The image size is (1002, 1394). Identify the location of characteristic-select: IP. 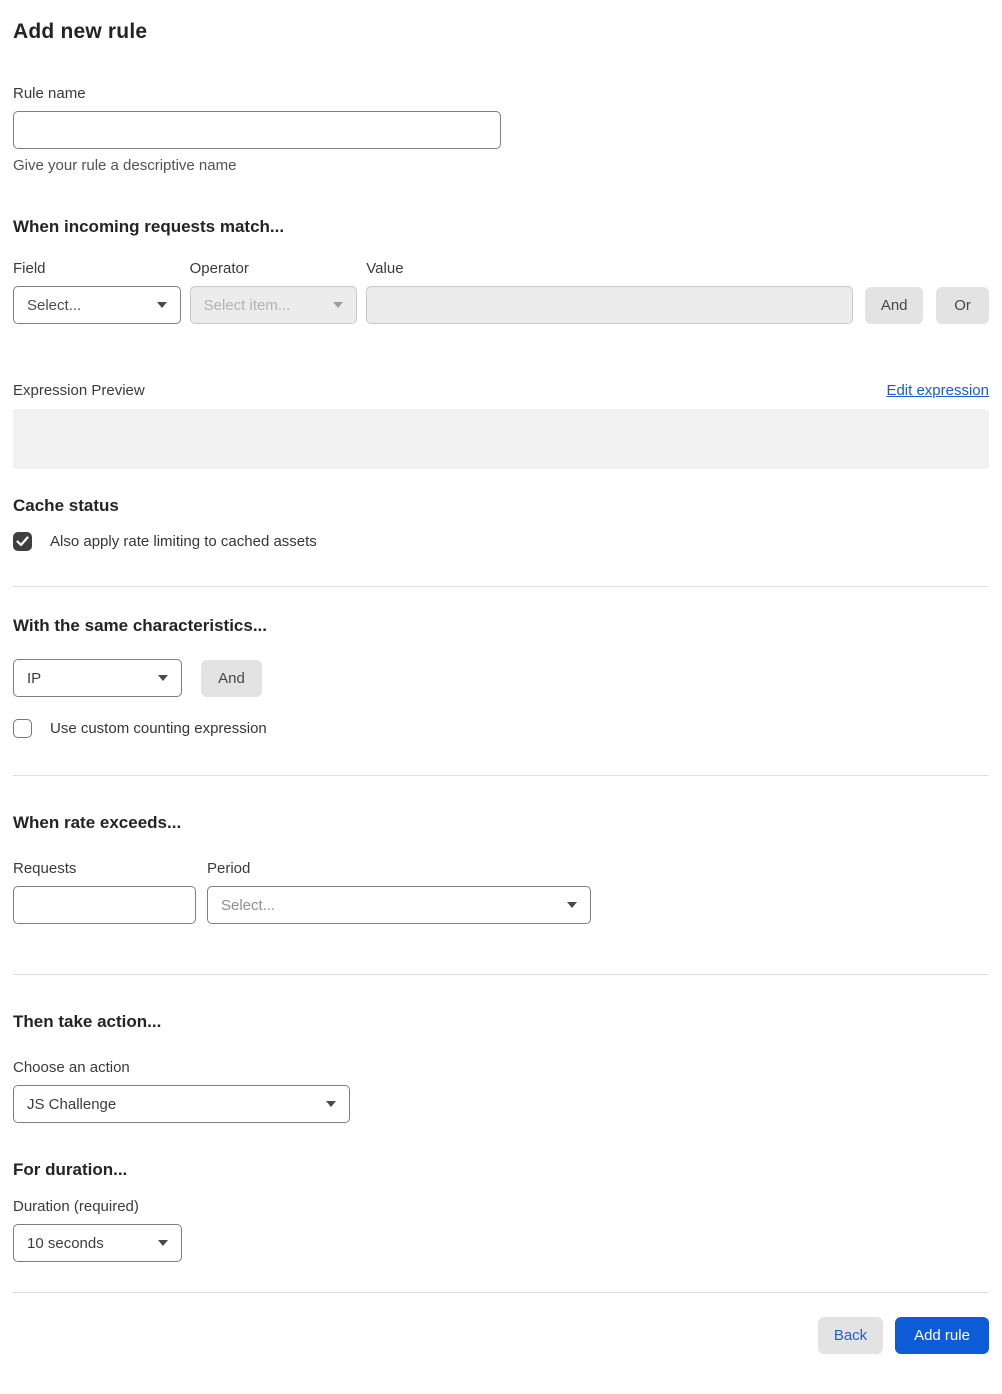
(97, 678).